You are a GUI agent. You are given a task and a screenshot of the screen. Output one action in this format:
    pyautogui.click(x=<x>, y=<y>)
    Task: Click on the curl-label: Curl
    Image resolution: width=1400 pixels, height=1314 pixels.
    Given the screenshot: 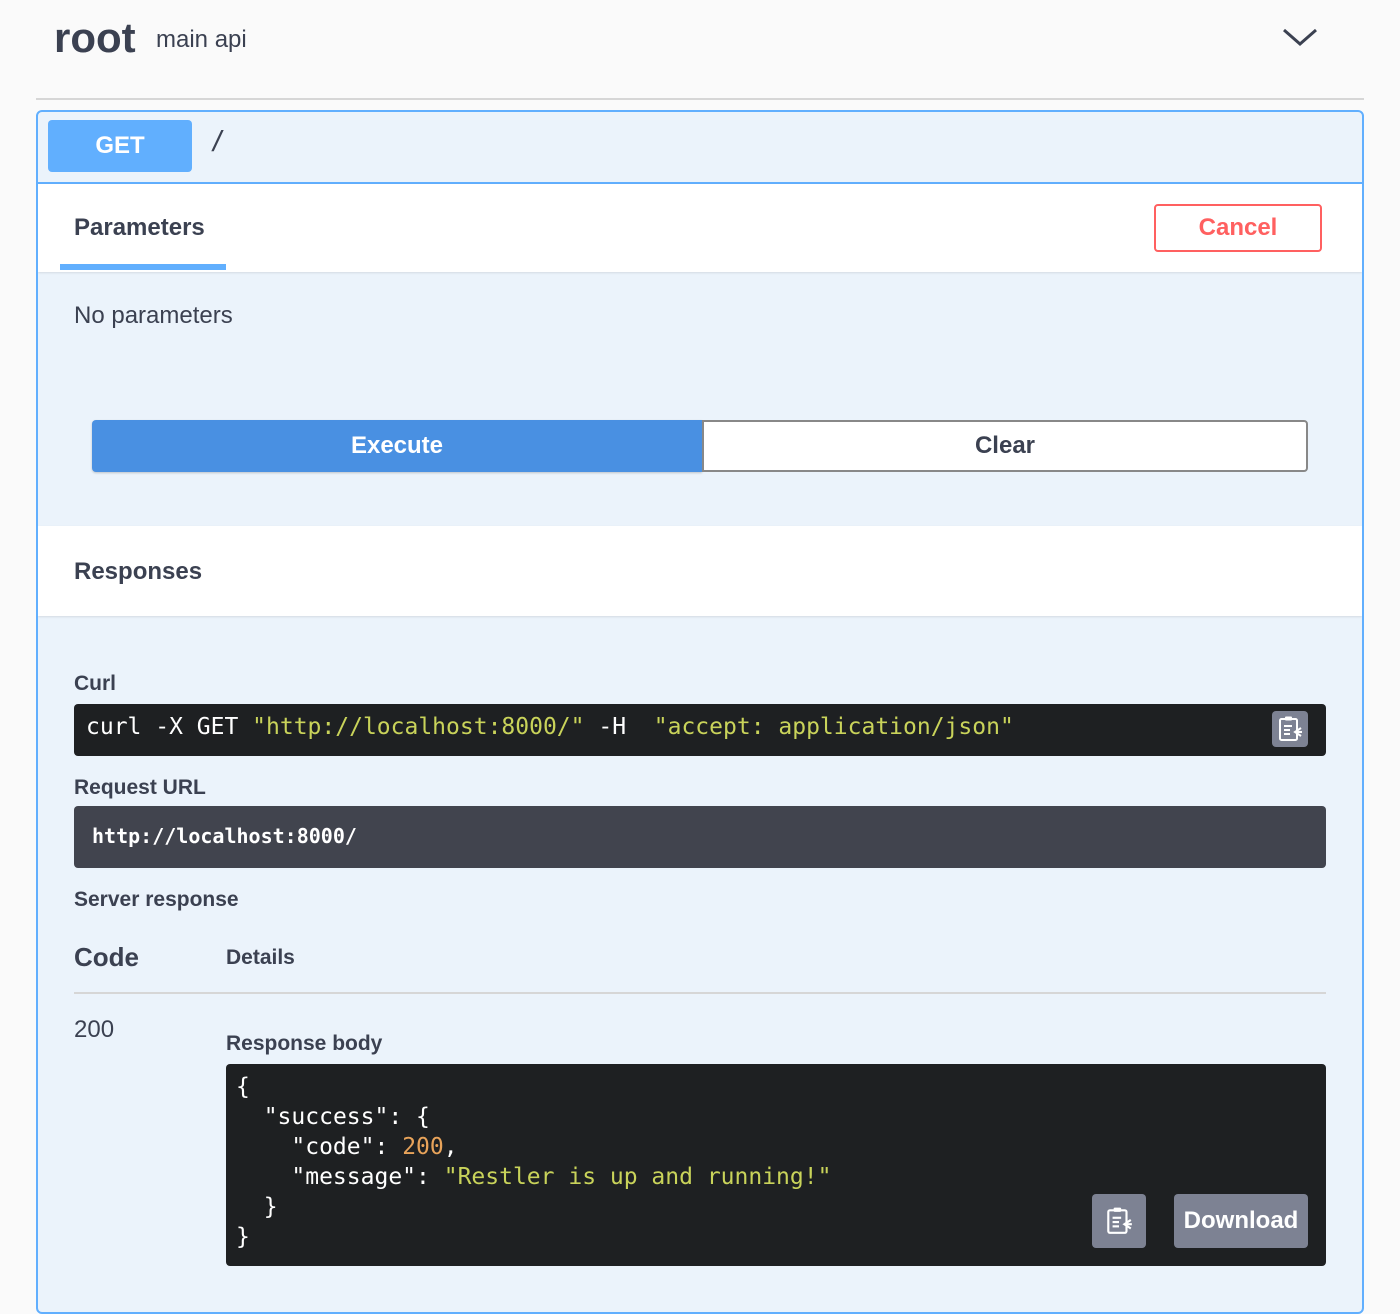 What is the action you would take?
    pyautogui.click(x=95, y=683)
    